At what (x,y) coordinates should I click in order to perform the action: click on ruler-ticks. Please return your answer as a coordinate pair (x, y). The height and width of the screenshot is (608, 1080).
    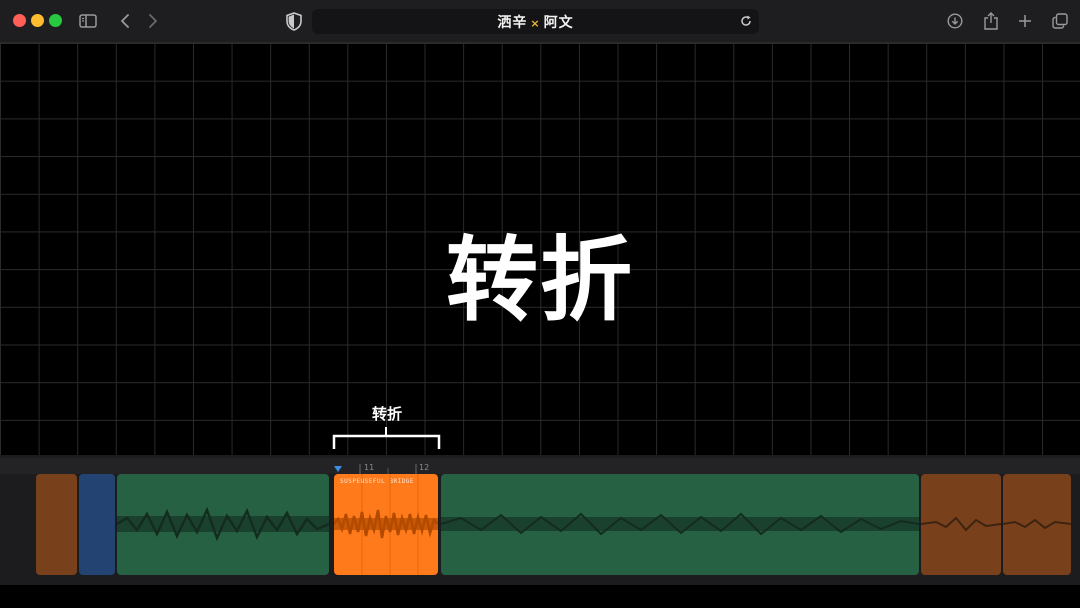
    Looking at the image, I should click on (388, 469).